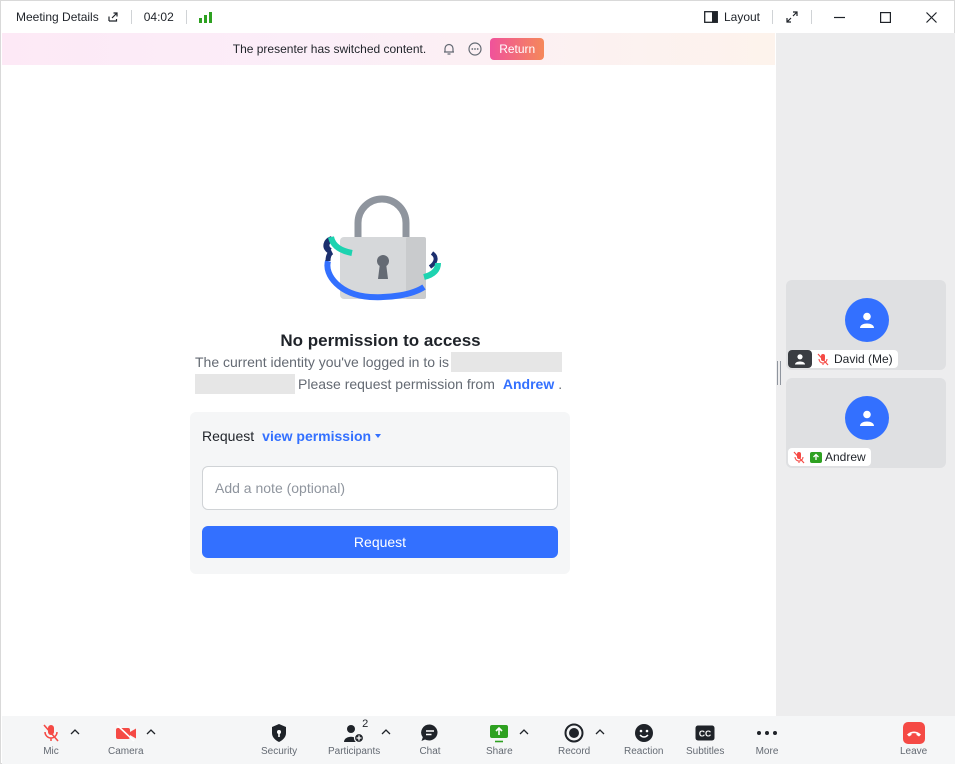 This screenshot has width=955, height=764. What do you see at coordinates (863, 359) in the screenshot?
I see `participant-name: David (Me)` at bounding box center [863, 359].